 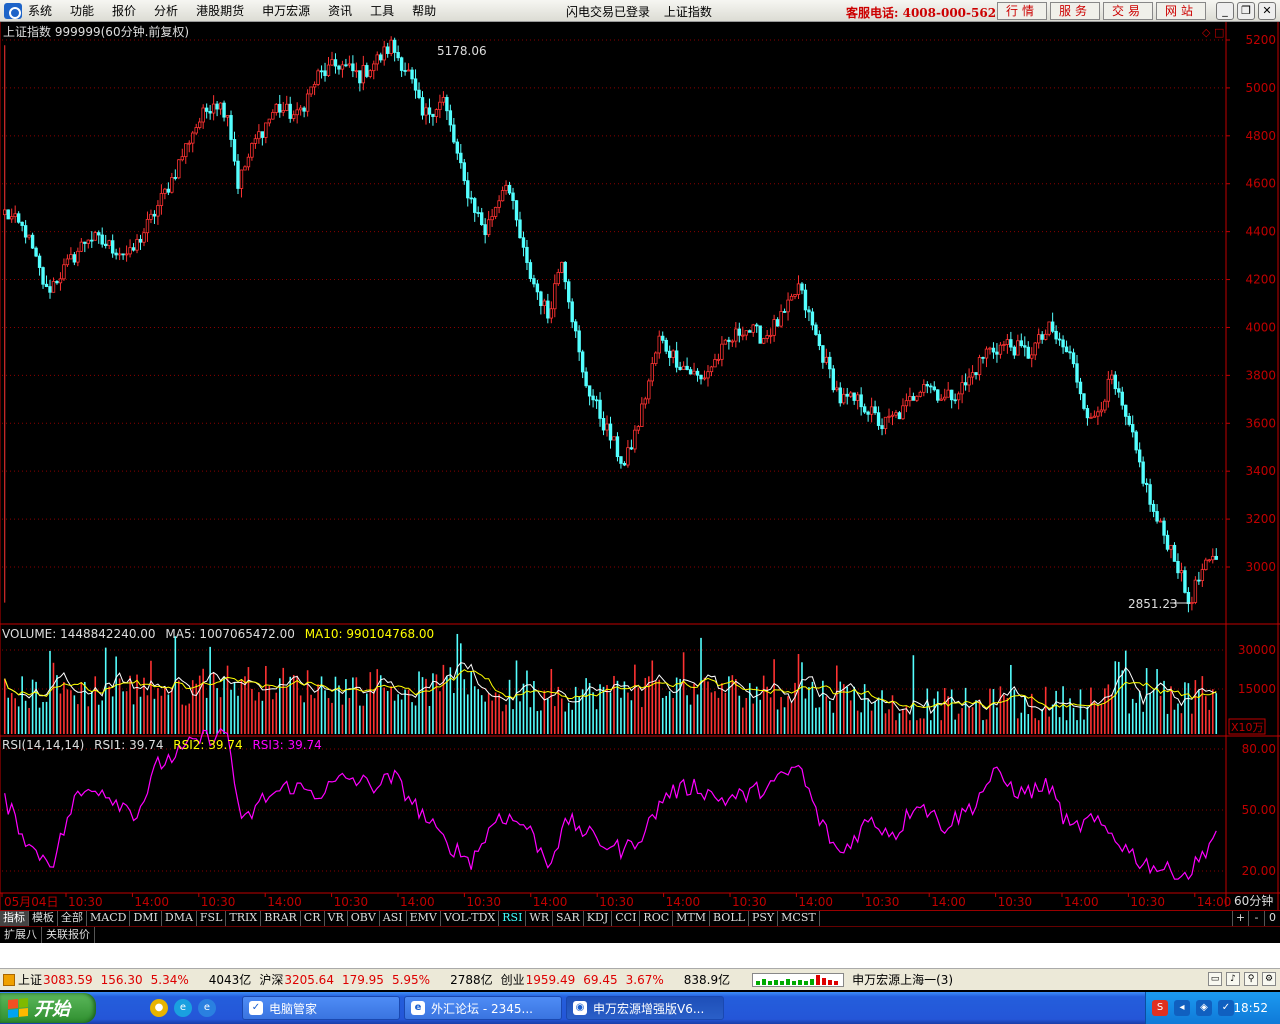 What do you see at coordinates (40, 10) in the screenshot?
I see `menu-item-system: 系统` at bounding box center [40, 10].